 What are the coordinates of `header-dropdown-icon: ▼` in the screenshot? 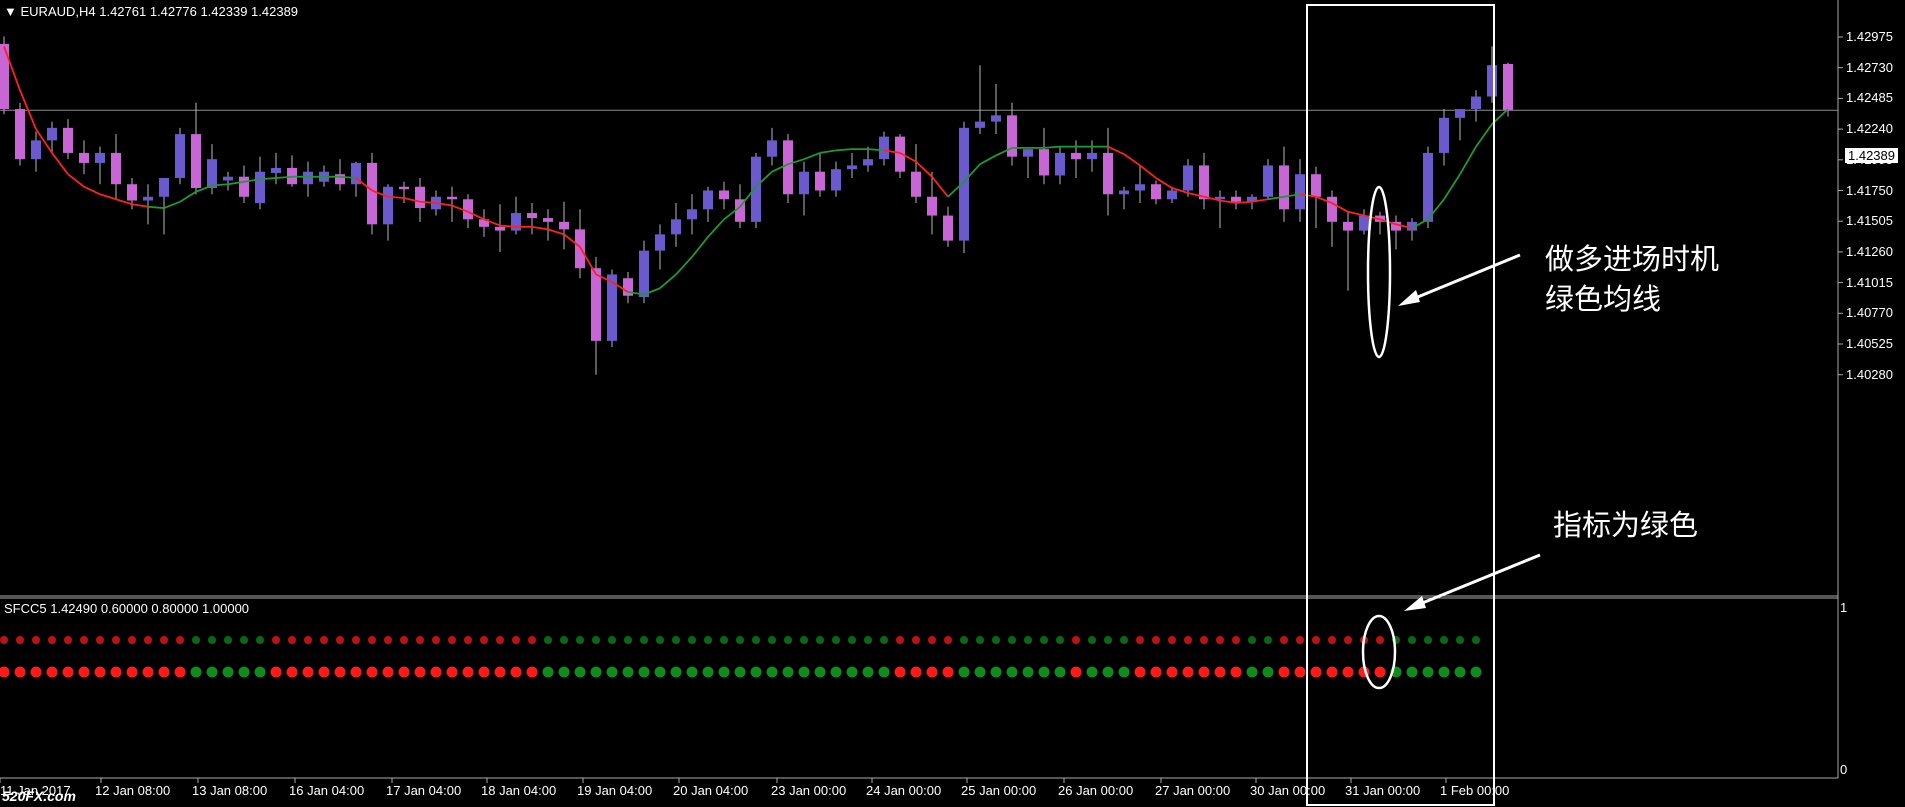 It's located at (10, 11).